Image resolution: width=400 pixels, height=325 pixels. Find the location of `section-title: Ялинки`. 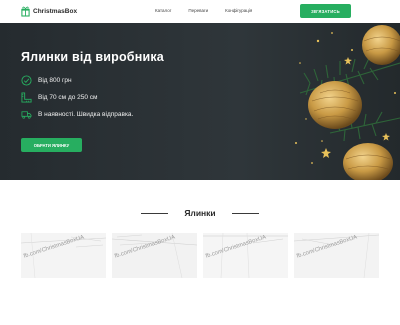

section-title: Ялинки is located at coordinates (200, 213).